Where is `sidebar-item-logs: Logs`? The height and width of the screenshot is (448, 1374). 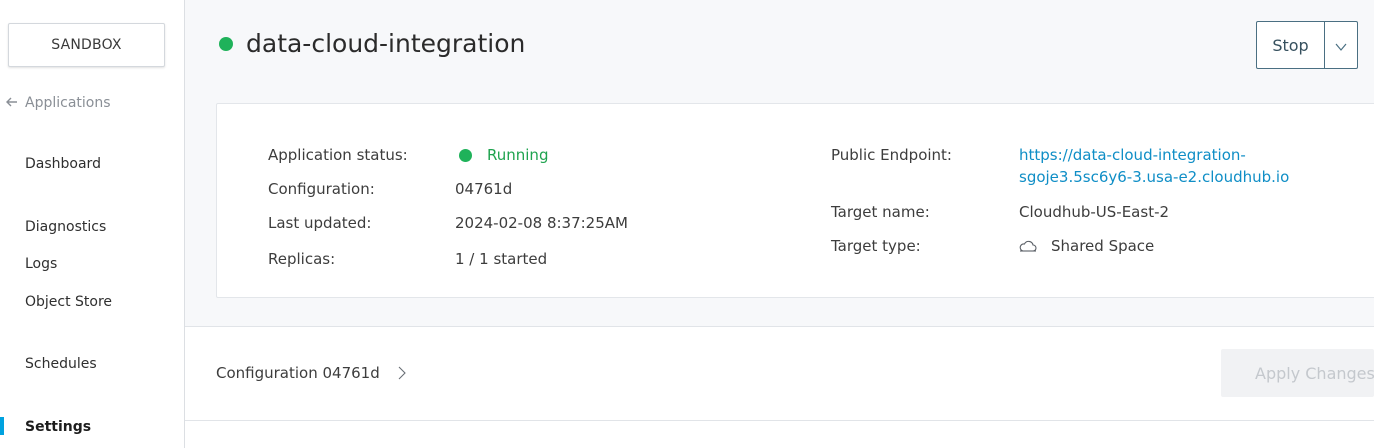 sidebar-item-logs: Logs is located at coordinates (41, 264).